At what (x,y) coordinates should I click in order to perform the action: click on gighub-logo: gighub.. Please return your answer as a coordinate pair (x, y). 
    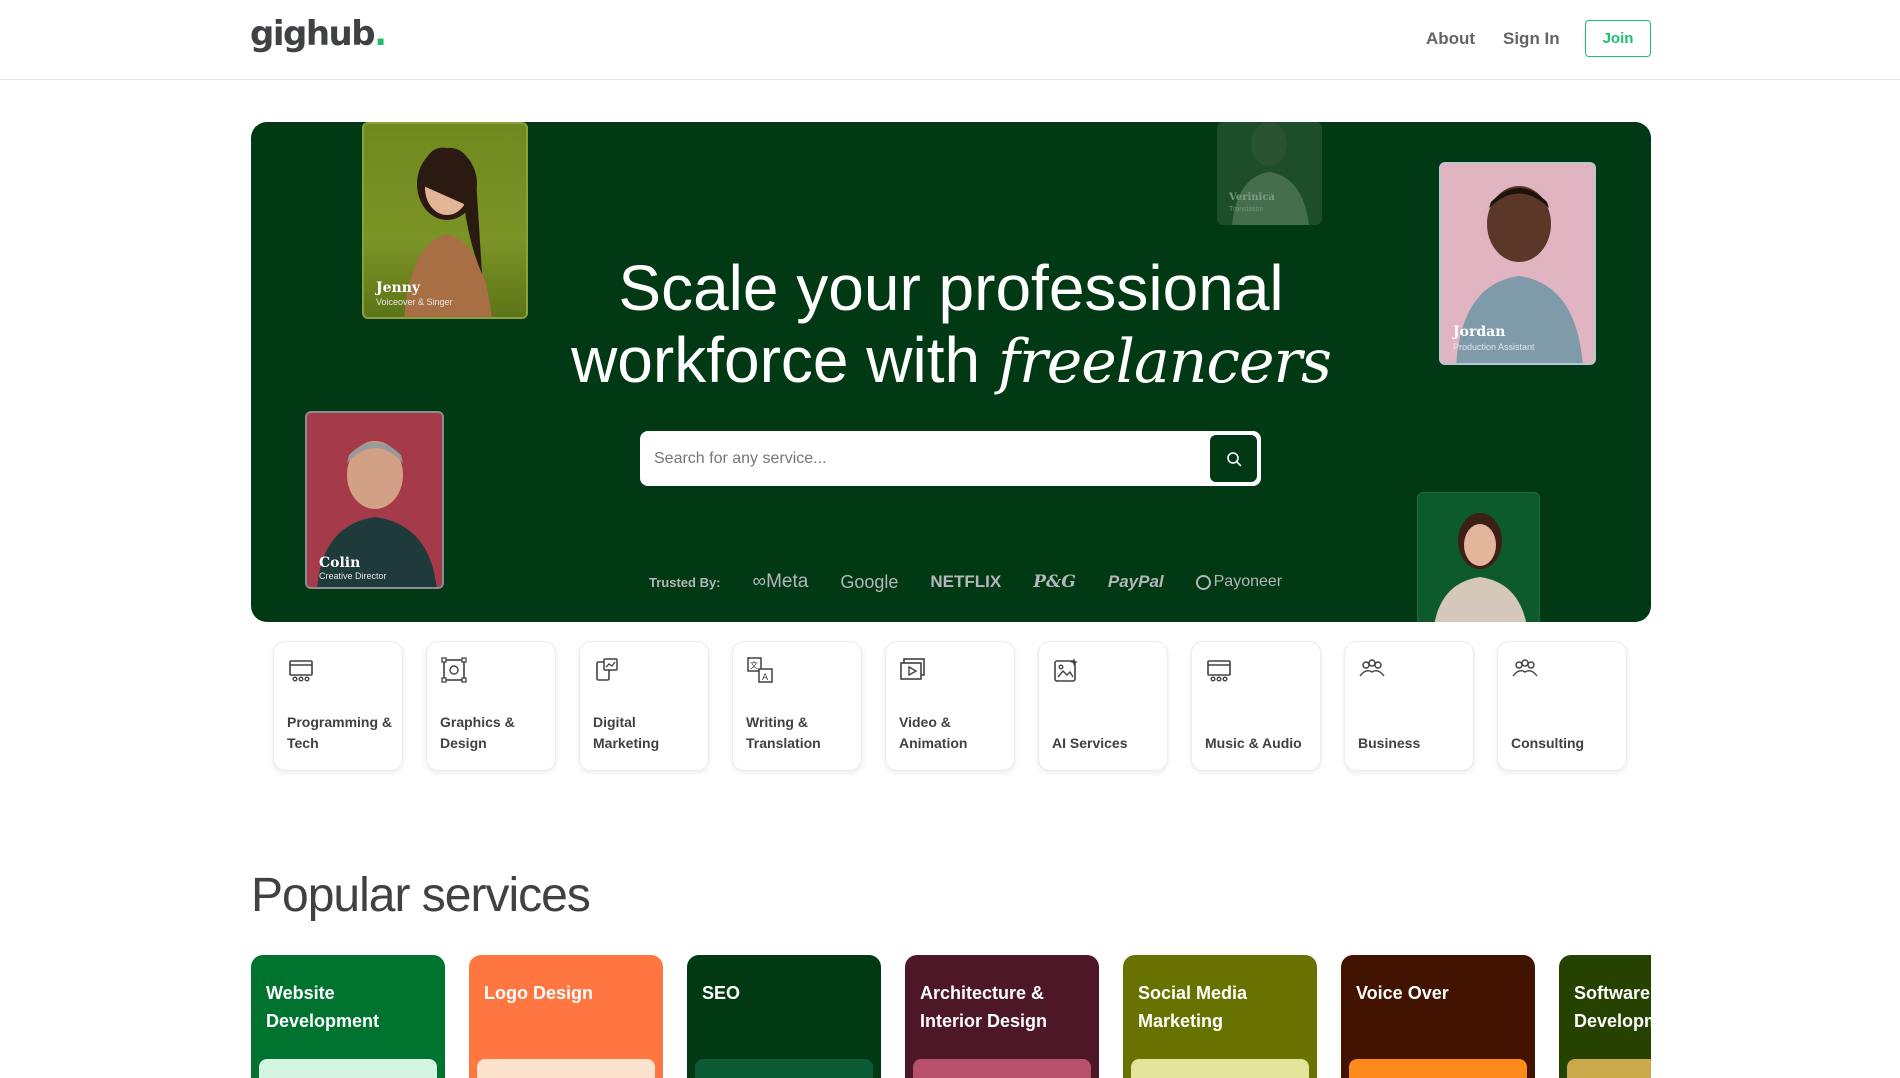
    Looking at the image, I should click on (318, 34).